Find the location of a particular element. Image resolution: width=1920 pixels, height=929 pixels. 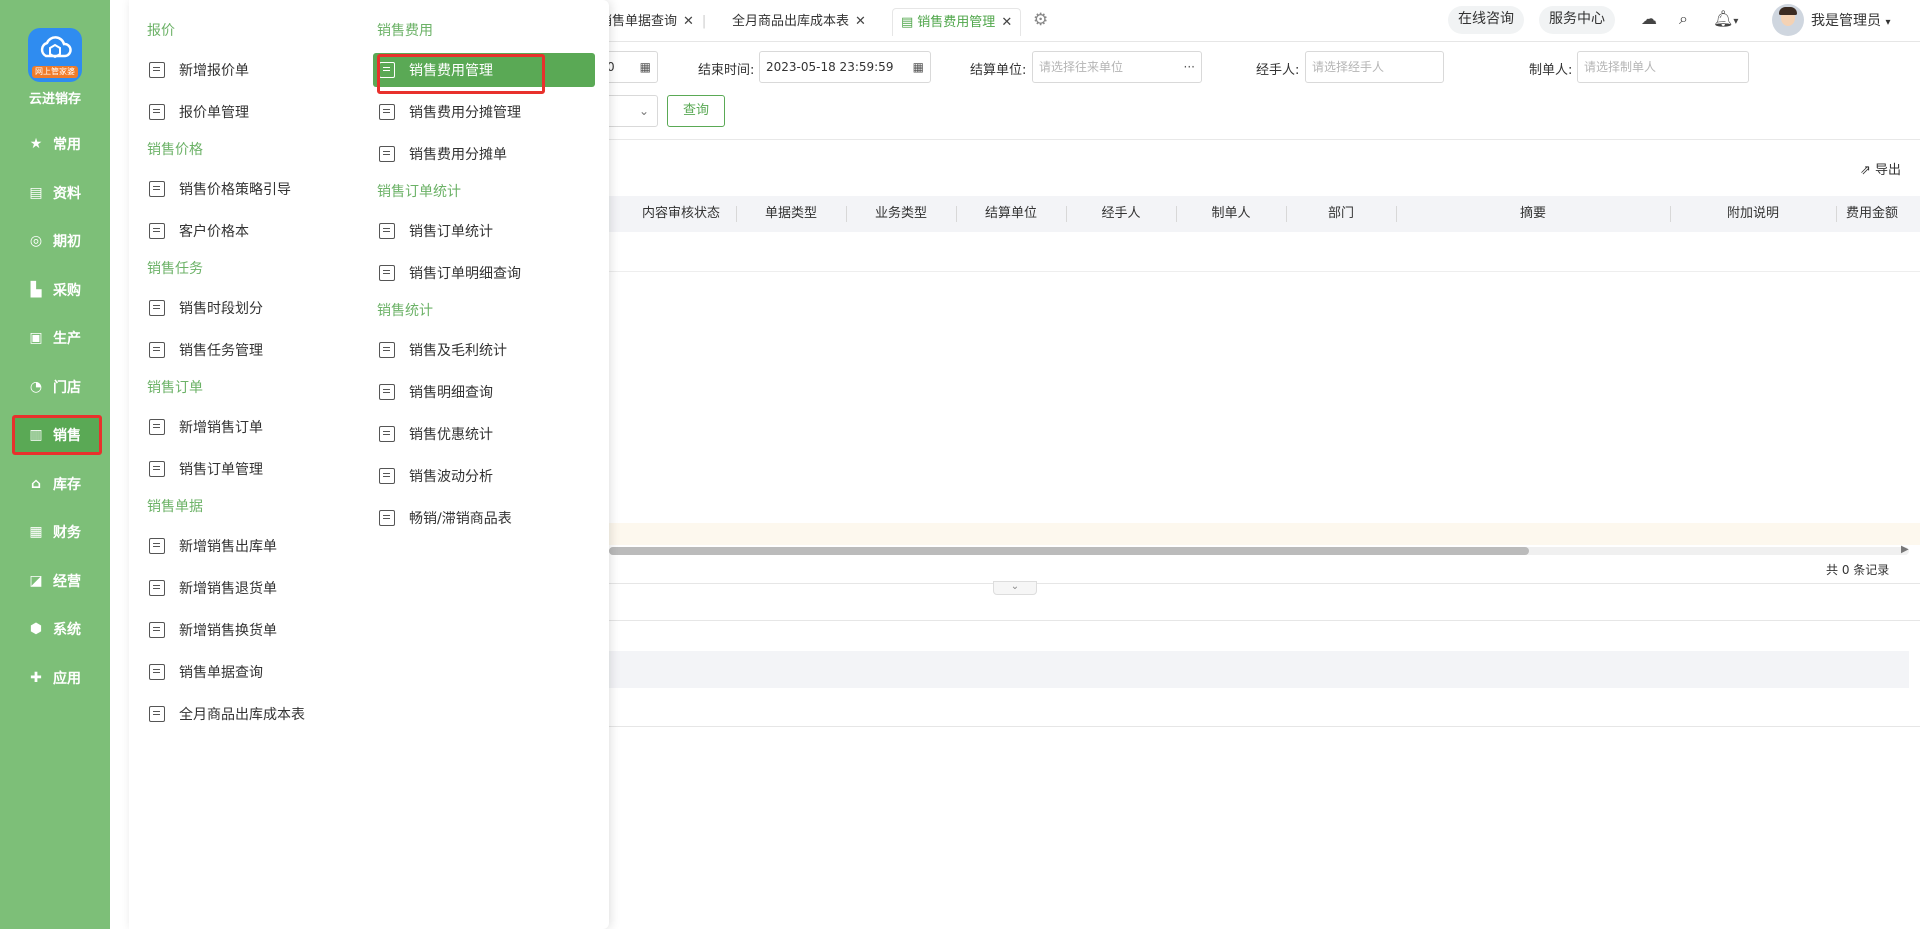

column-header: 业务类型 is located at coordinates (901, 214).